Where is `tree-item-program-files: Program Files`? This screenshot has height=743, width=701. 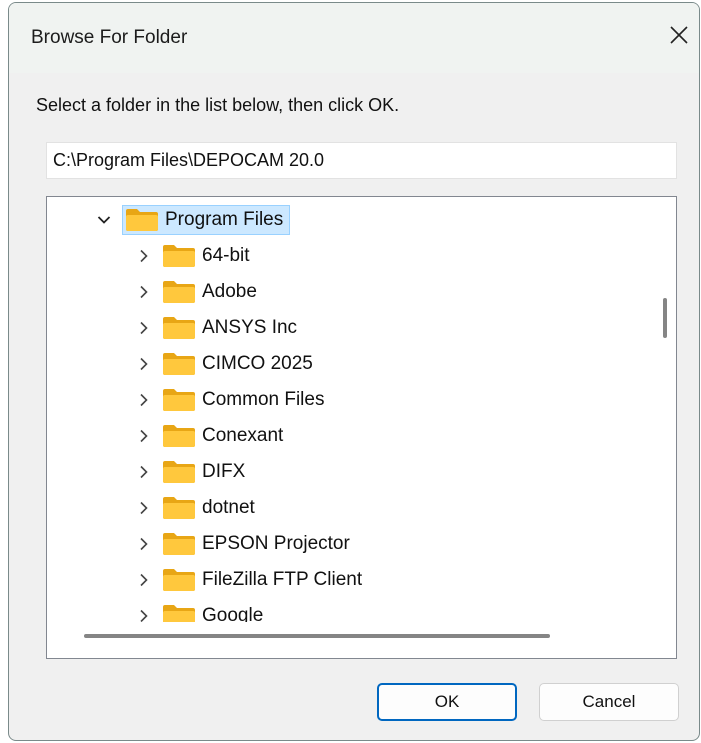 tree-item-program-files: Program Files is located at coordinates (192, 220).